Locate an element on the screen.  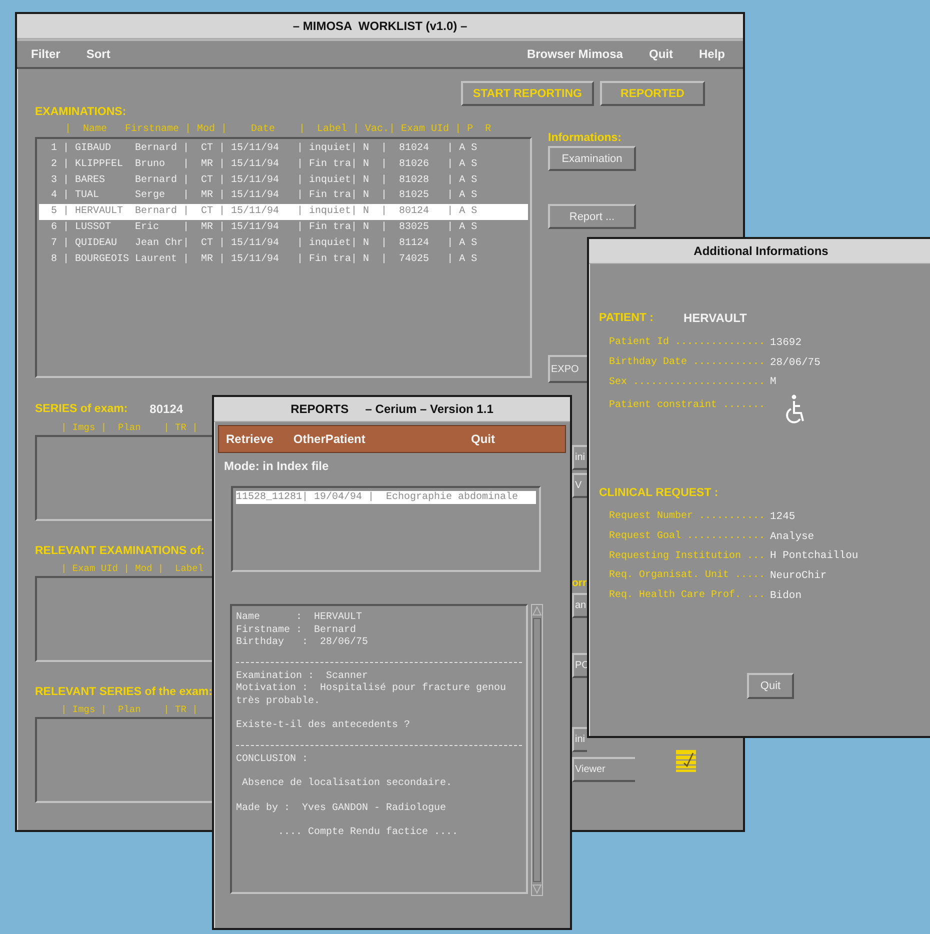
column-header: | Exam UId | Mod | Label is located at coordinates (133, 568).